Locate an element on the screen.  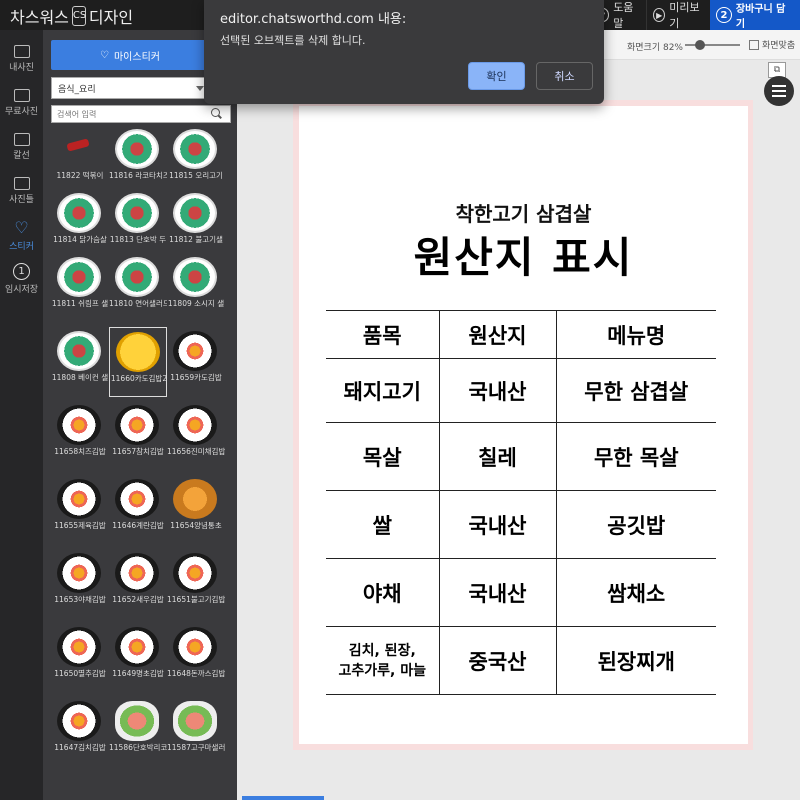
sticker-item: 11812 불고기샐 is located at coordinates (196, 224).